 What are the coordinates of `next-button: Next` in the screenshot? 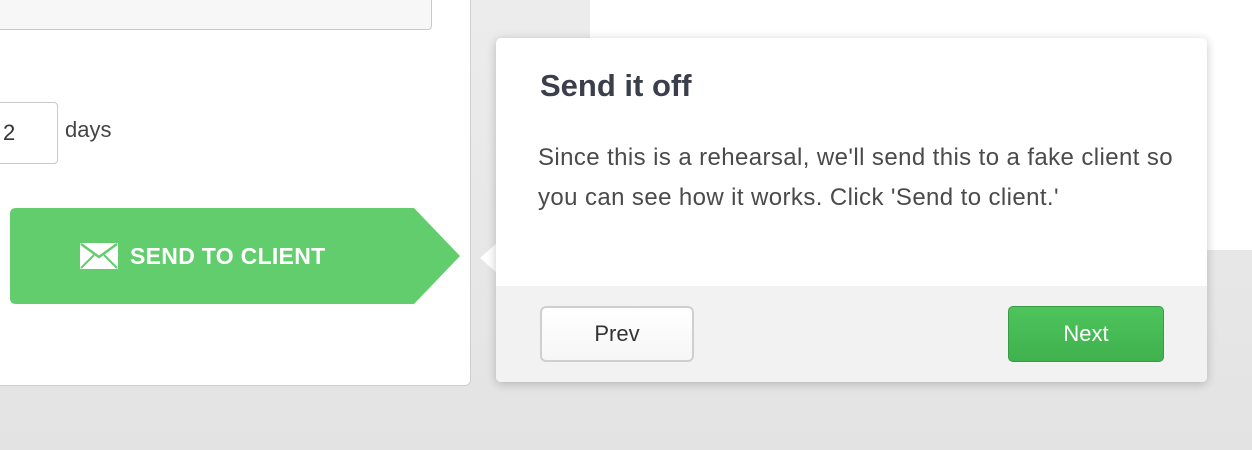 It's located at (1086, 334).